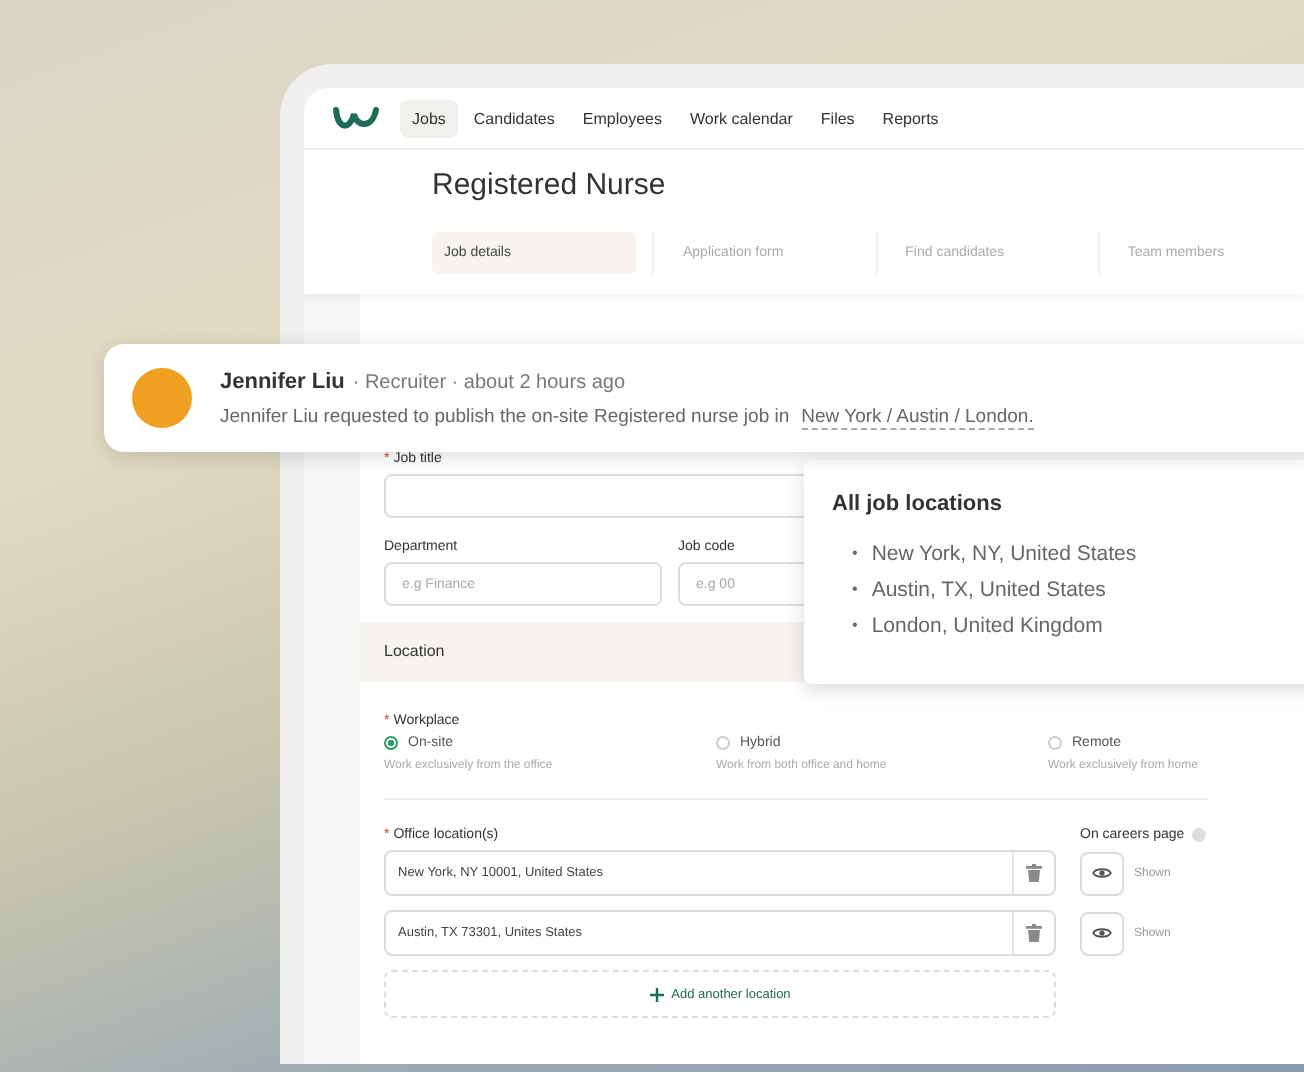  Describe the element at coordinates (514, 118) in the screenshot. I see `nav-tab: Candidates` at that location.